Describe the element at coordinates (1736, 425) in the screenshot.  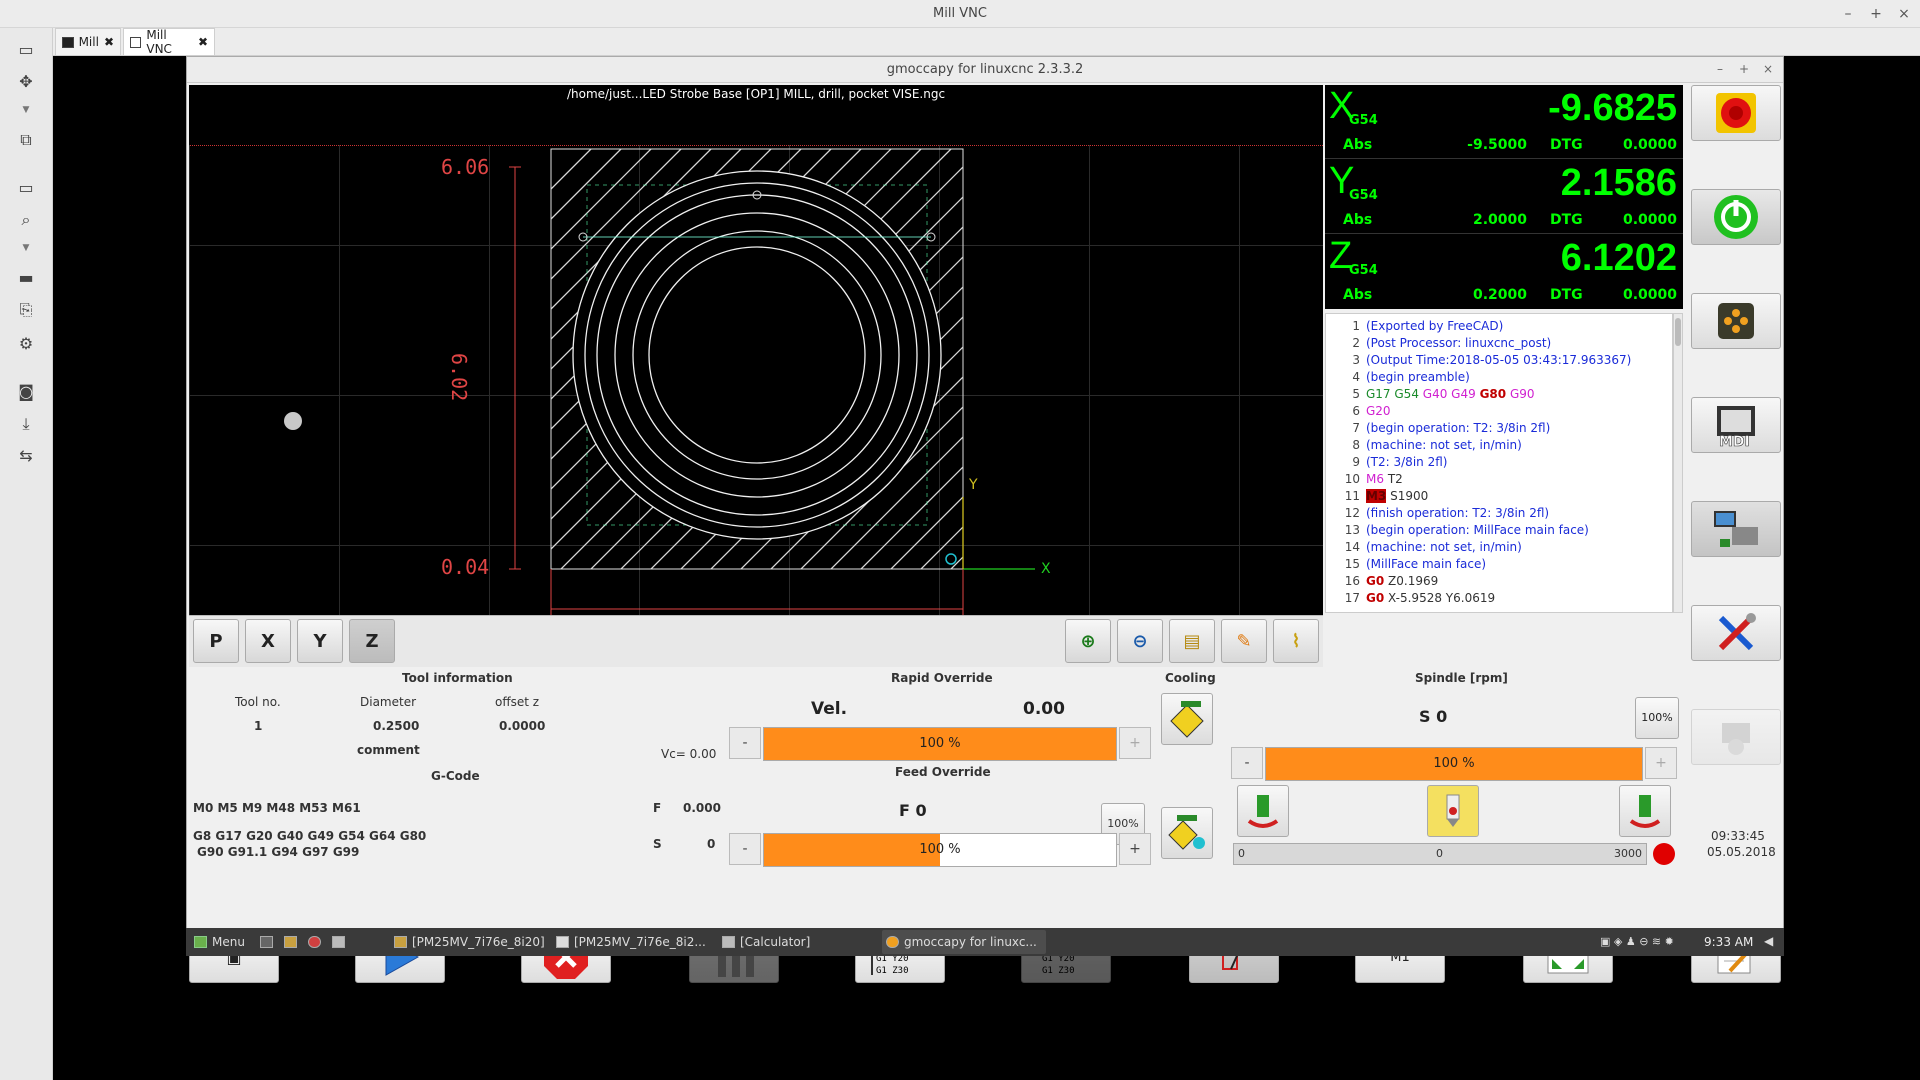
I see `mdi-button: MDI` at that location.